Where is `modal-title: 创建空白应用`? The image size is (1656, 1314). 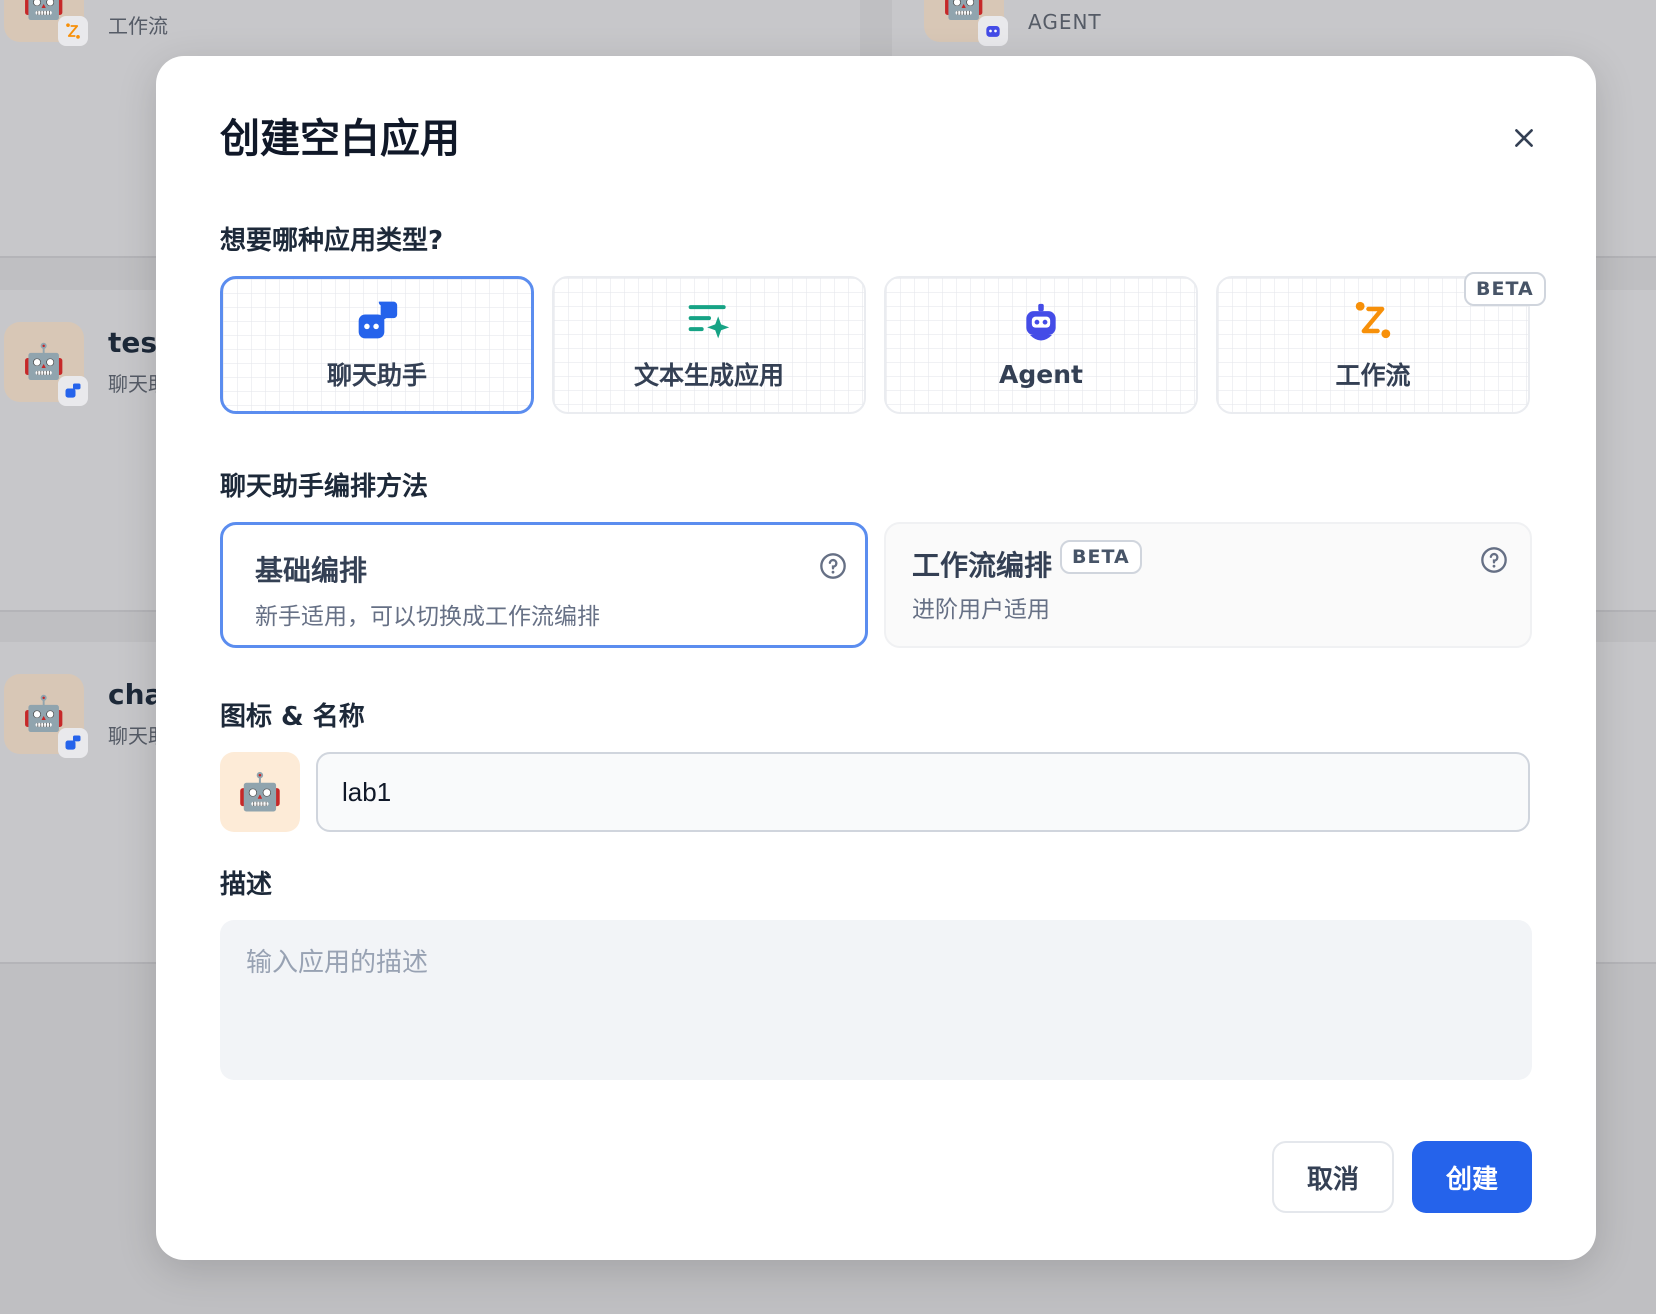
modal-title: 创建空白应用 is located at coordinates (340, 139).